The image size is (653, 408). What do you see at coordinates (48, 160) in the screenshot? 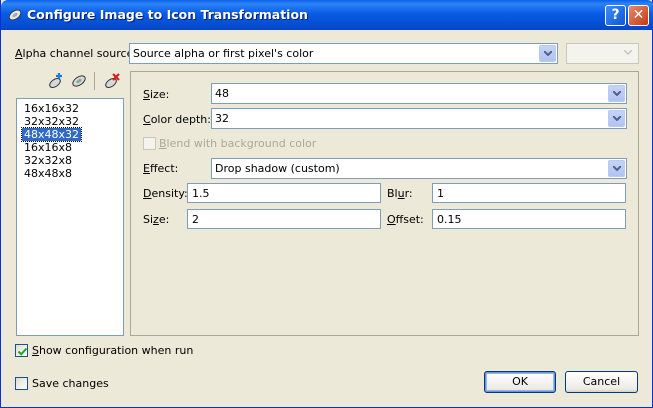
I see `list-item: 32x32x8` at bounding box center [48, 160].